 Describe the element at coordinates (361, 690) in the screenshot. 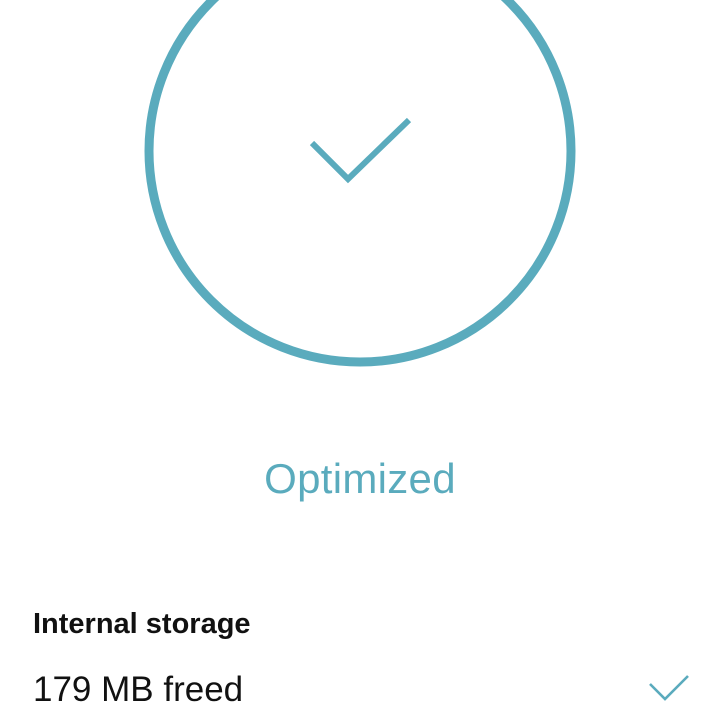

I see `storage-row: 179 MB freed` at that location.